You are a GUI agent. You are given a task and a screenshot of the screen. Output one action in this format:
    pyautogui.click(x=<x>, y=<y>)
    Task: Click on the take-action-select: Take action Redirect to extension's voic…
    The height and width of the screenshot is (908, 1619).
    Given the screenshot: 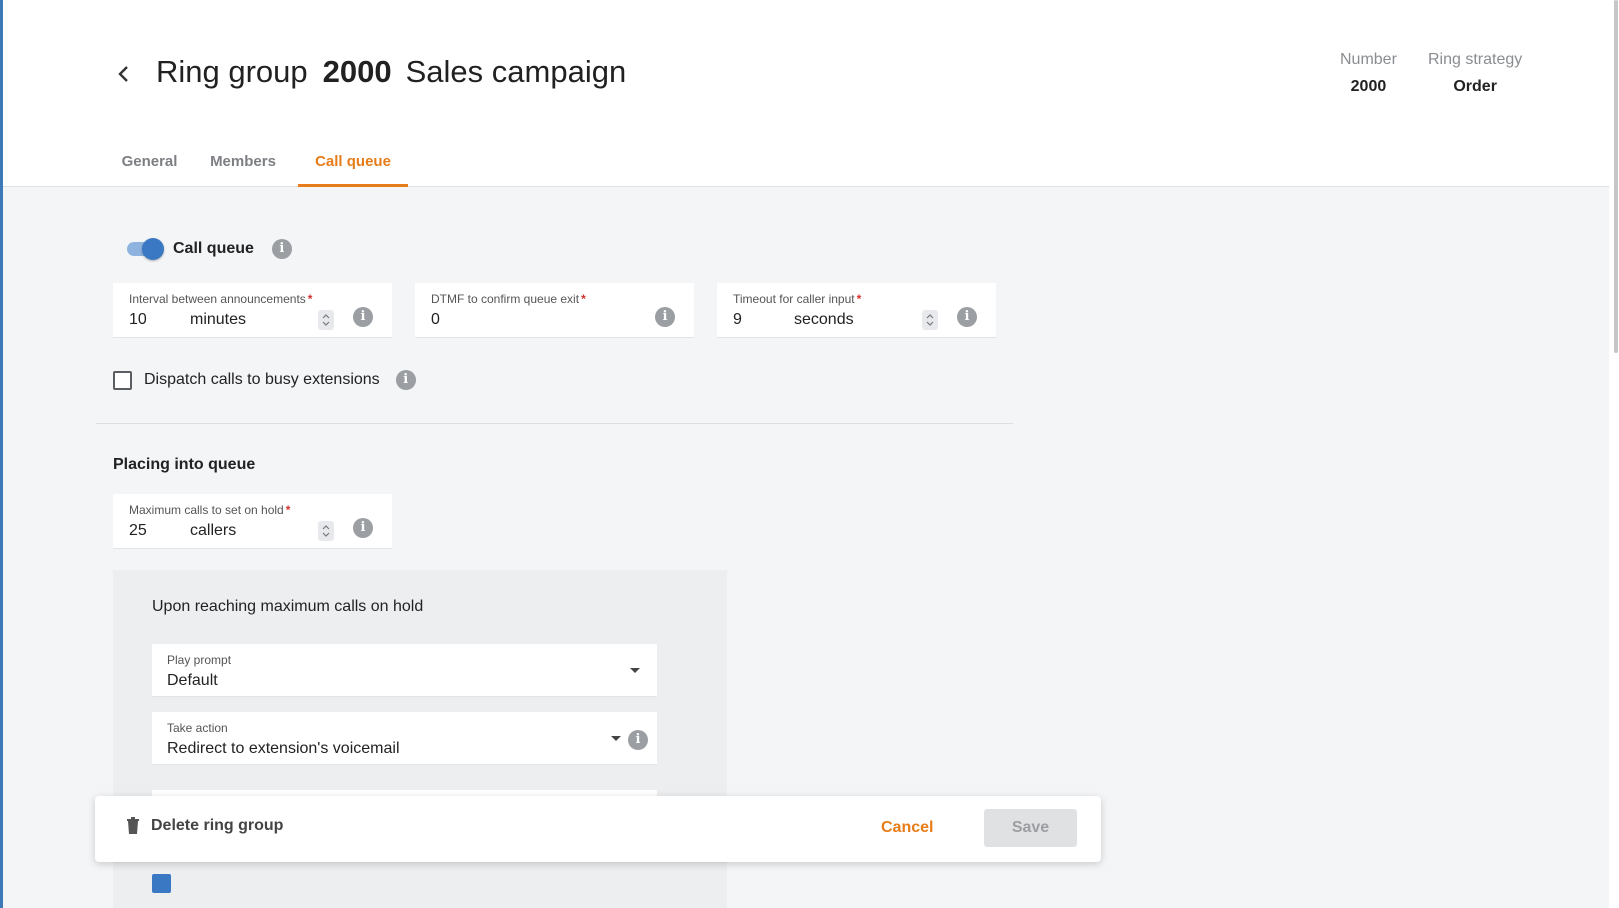 What is the action you would take?
    pyautogui.click(x=404, y=738)
    